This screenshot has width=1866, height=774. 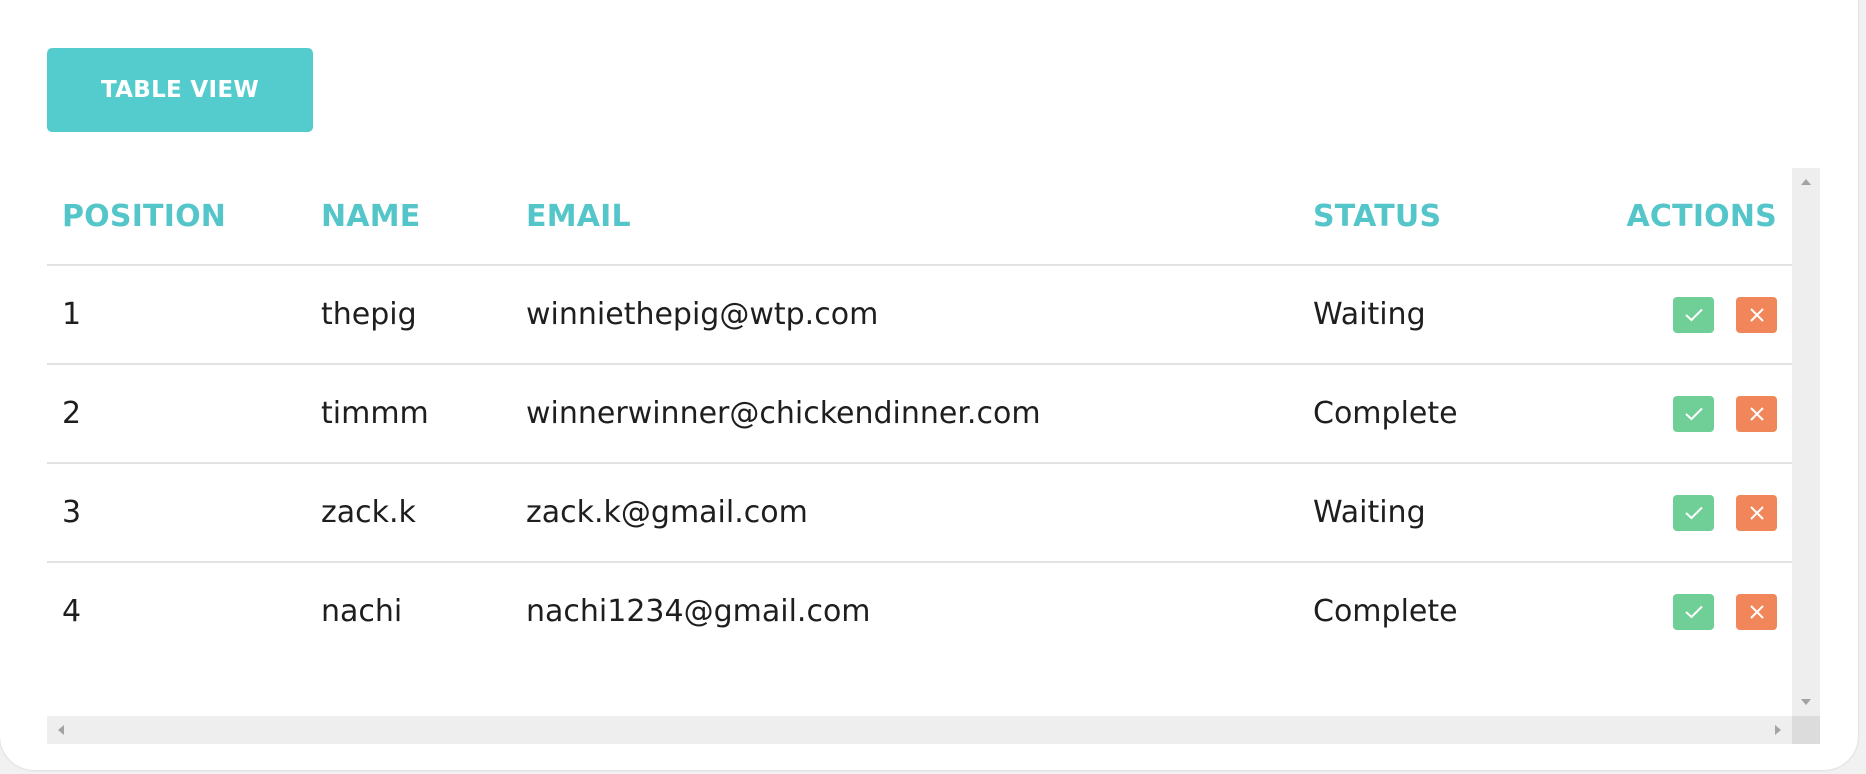 What do you see at coordinates (667, 512) in the screenshot?
I see `cell-email: zack.k@gmail.com` at bounding box center [667, 512].